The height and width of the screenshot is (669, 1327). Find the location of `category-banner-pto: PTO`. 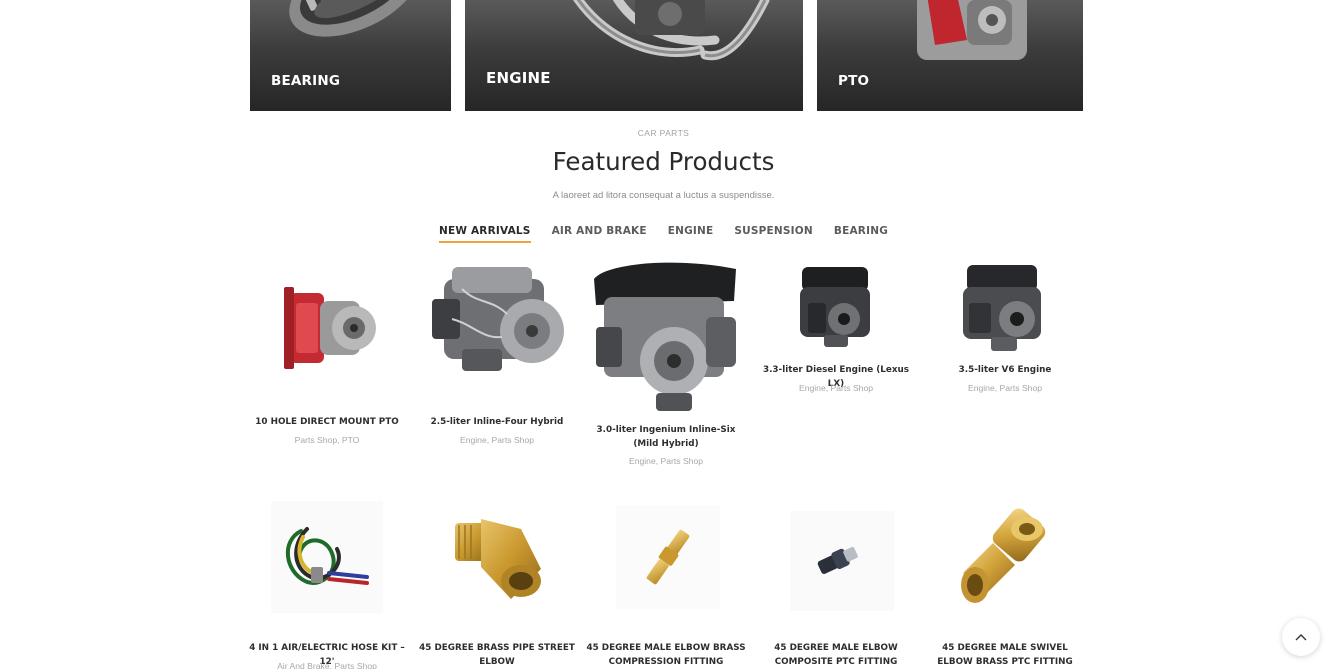

category-banner-pto: PTO is located at coordinates (950, 55).